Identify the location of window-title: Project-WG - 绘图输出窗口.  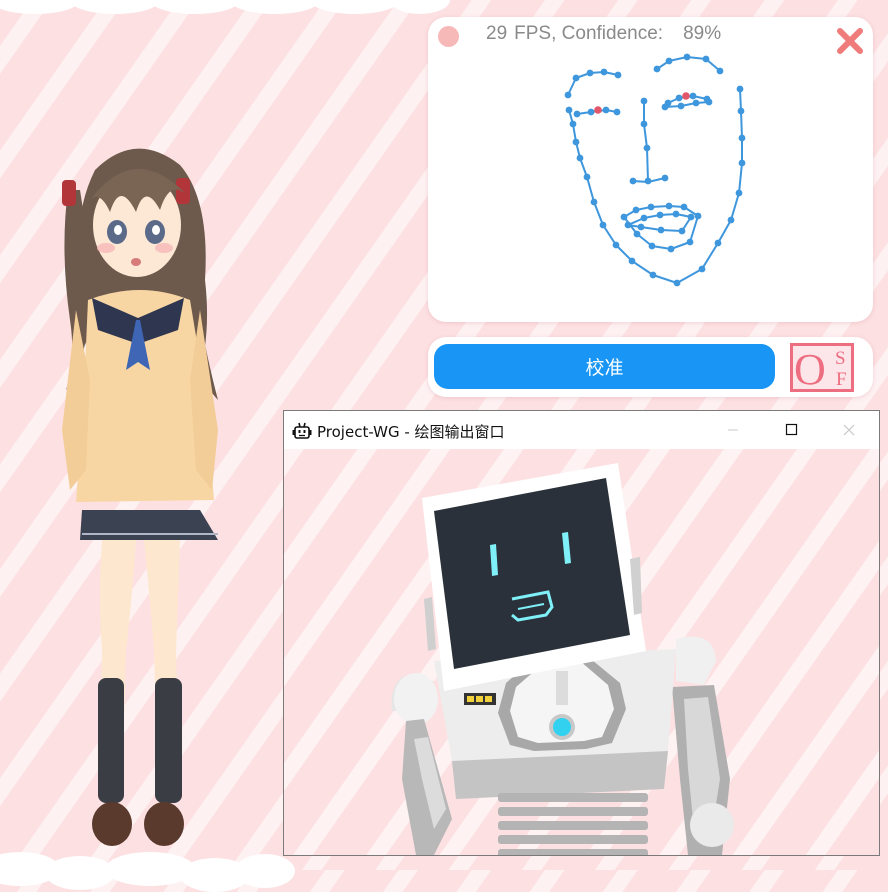
(411, 432).